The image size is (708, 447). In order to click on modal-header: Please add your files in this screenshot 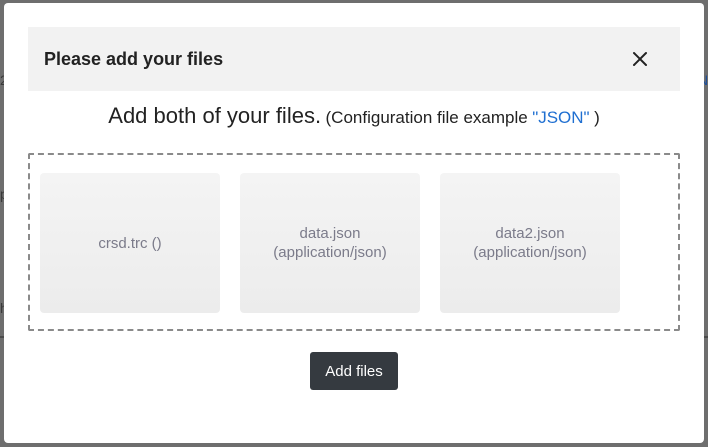, I will do `click(354, 59)`.